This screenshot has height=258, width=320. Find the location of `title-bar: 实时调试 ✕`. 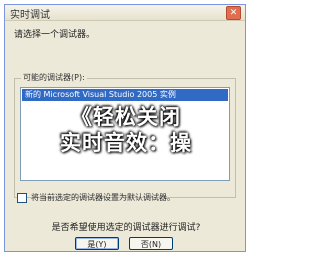

title-bar: 实时调试 ✕ is located at coordinates (125, 13).